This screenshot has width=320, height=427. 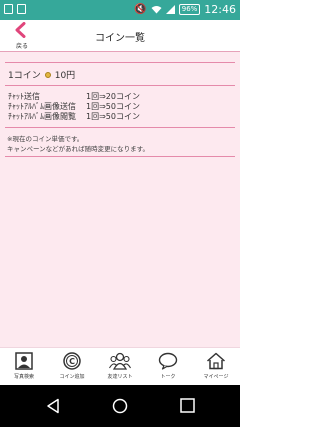 I want to click on price-name: ﾁｬｯﾄｱﾙﾊﾞﾑ画像送信, so click(x=42, y=106).